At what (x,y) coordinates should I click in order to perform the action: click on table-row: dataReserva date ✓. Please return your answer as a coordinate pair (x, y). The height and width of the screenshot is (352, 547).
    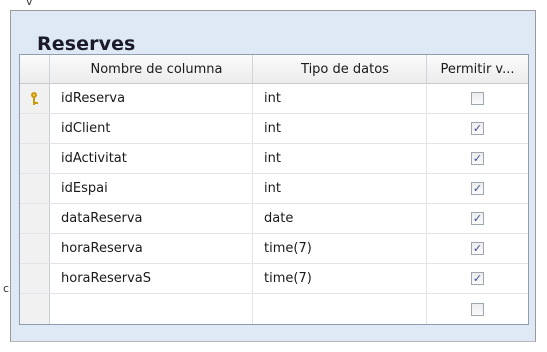
    Looking at the image, I should click on (274, 219).